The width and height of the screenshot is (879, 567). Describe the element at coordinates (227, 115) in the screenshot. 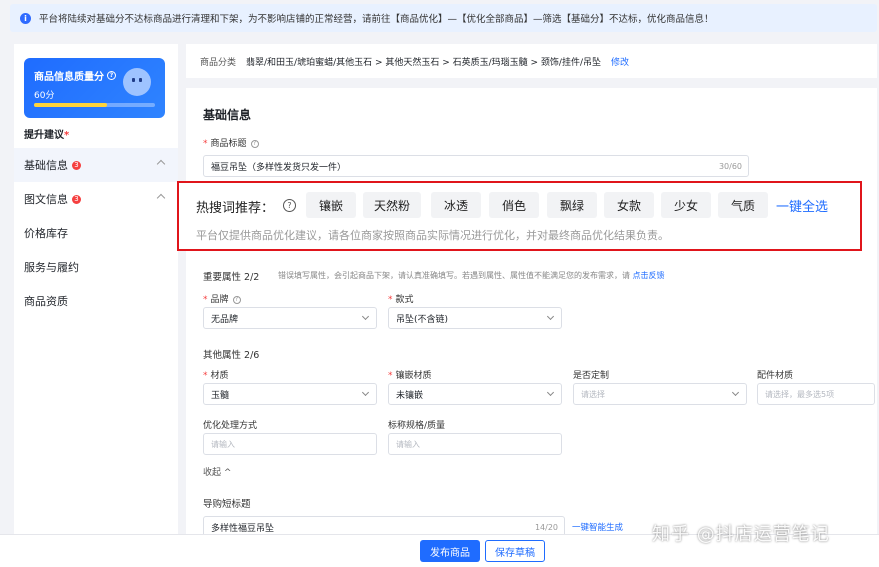

I see `section-title: 基础信息` at that location.